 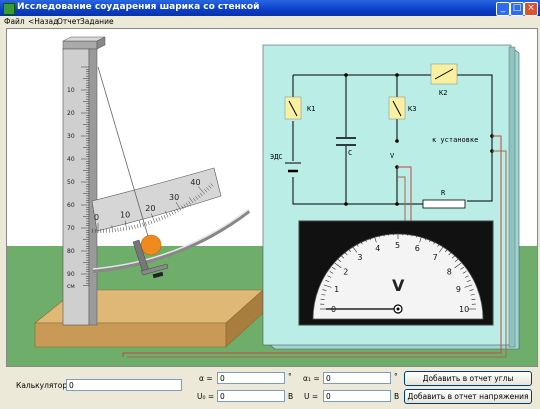 I want to click on menu-report: Отчет, so click(x=69, y=21).